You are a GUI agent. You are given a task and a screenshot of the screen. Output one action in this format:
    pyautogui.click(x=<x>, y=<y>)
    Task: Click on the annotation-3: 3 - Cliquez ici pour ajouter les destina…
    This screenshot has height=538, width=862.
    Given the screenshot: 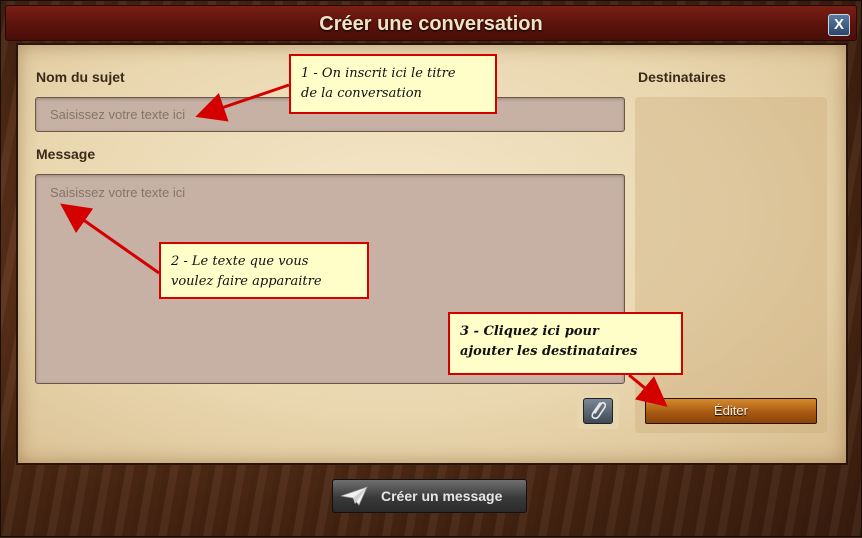 What is the action you would take?
    pyautogui.click(x=565, y=343)
    